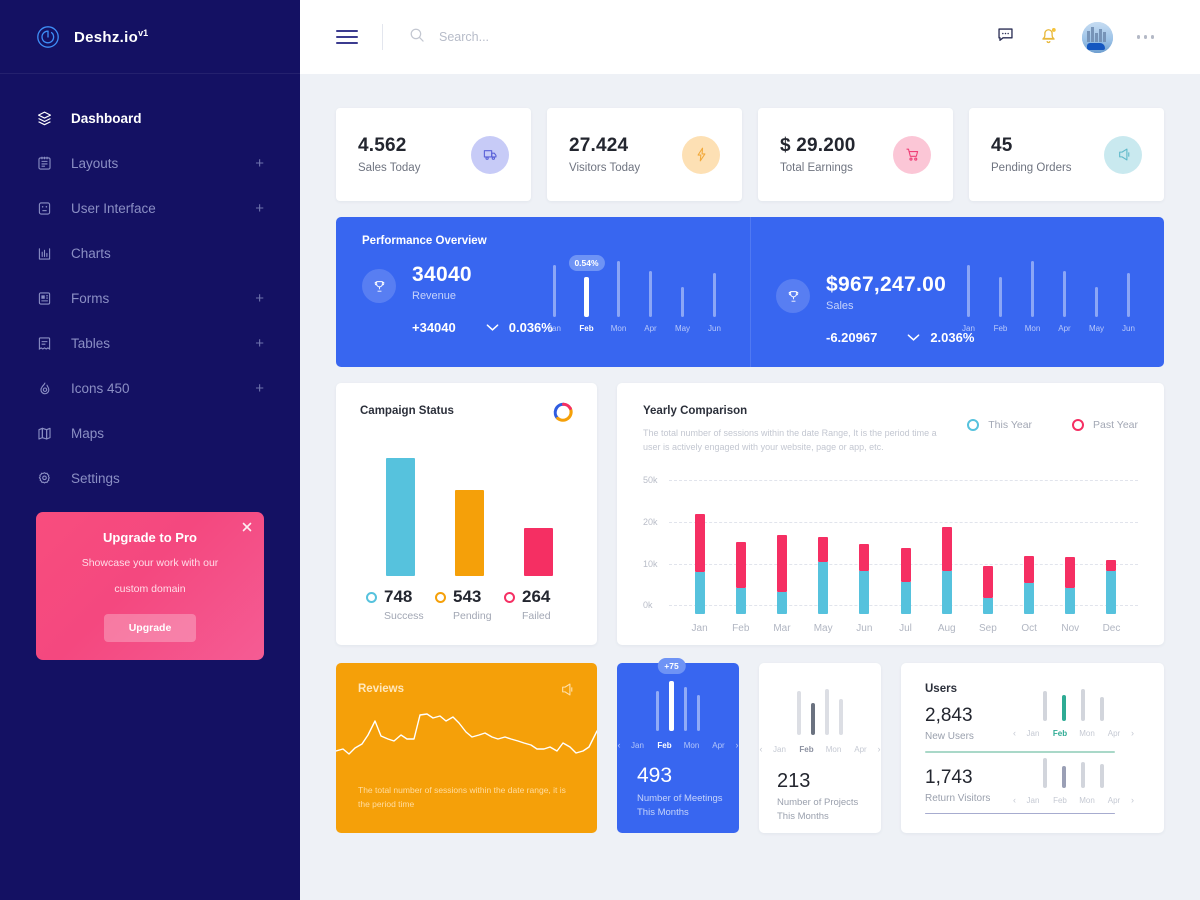 This screenshot has height=900, width=1200. What do you see at coordinates (793, 296) in the screenshot?
I see `trophy-icon` at bounding box center [793, 296].